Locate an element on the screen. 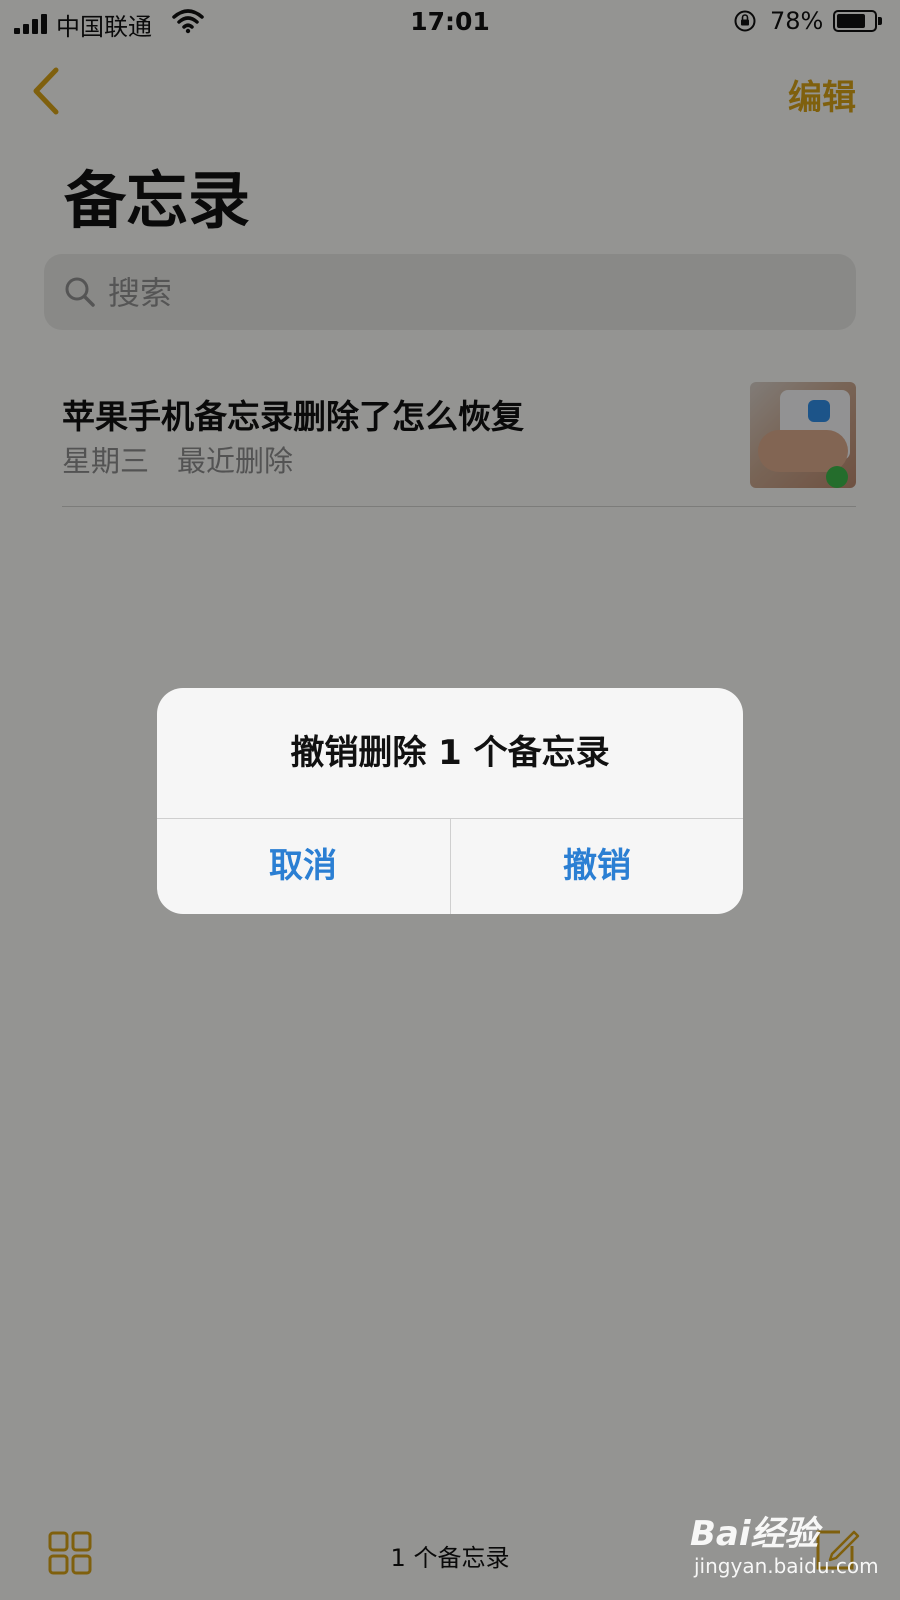 The image size is (900, 1600). watermark-url: jingyan.baidu.com is located at coordinates (786, 1566).